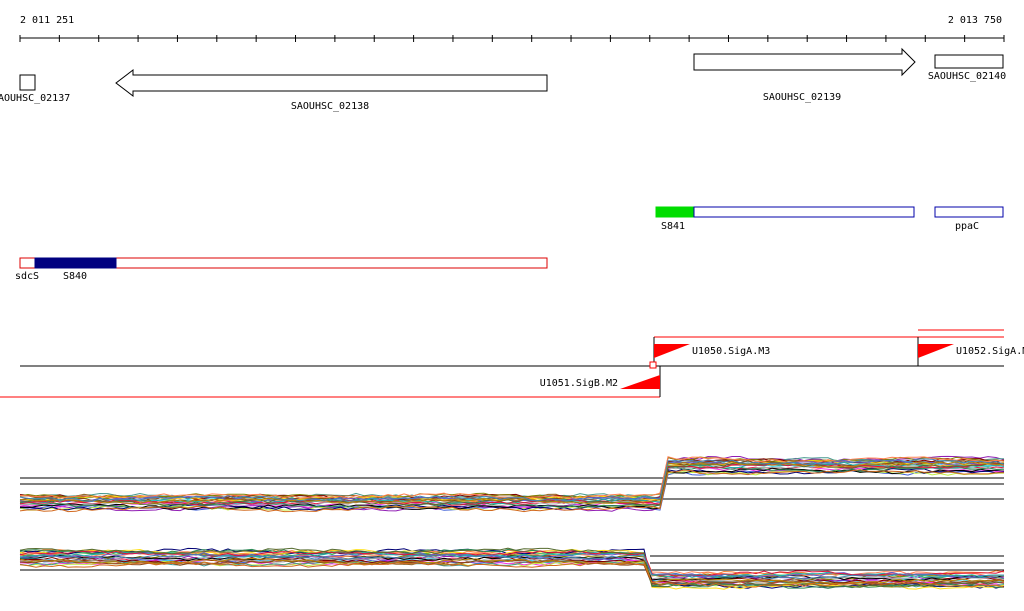 The height and width of the screenshot is (611, 1024). Describe the element at coordinates (675, 212) in the screenshot. I see `transcript-s841-region` at that location.